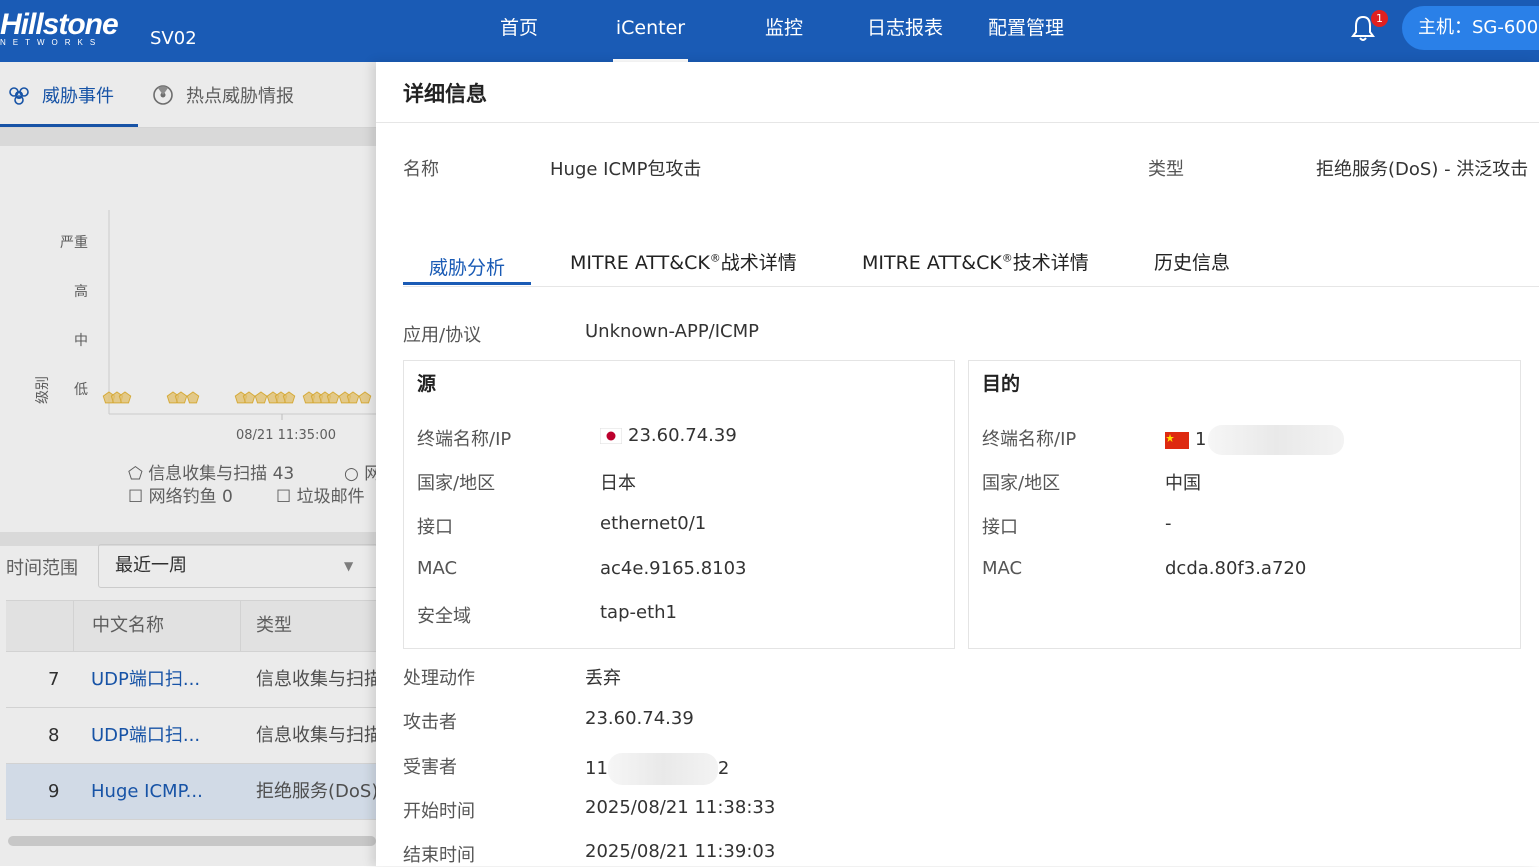  Describe the element at coordinates (59, 24) in the screenshot. I see `brand-text: Hillstone` at that location.